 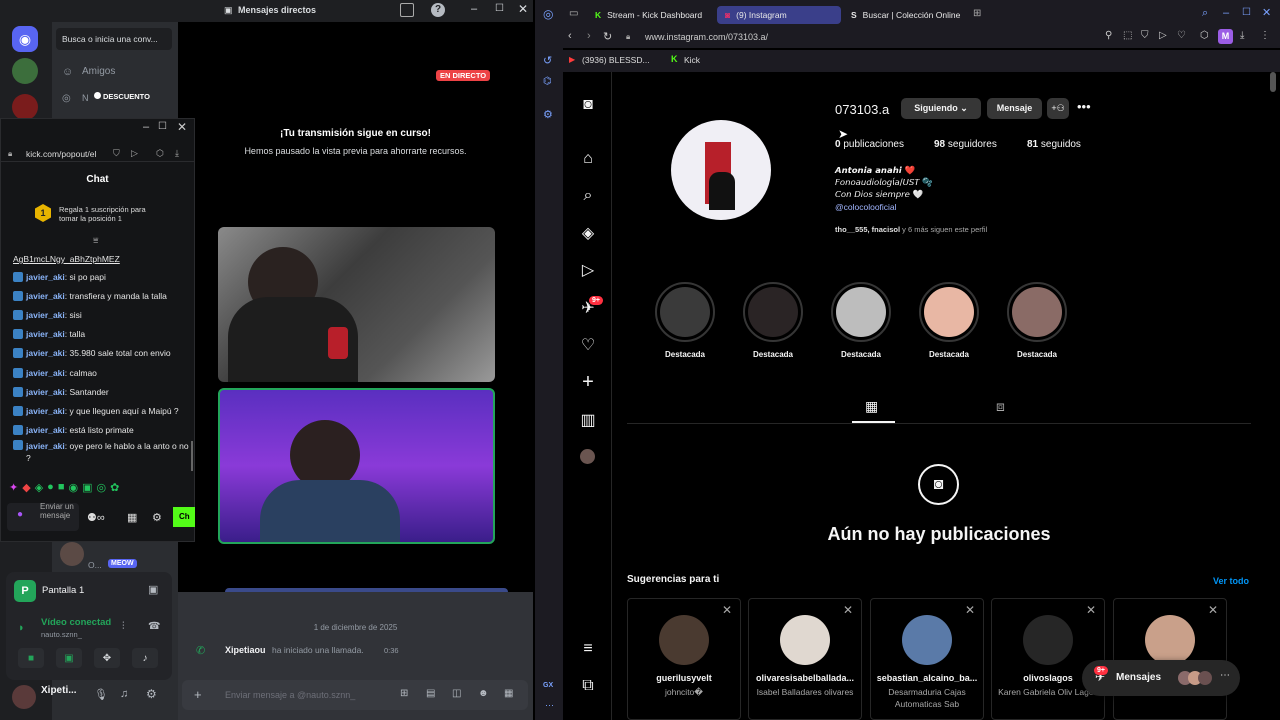 I want to click on call-user: Xipetiaou, so click(x=245, y=650).